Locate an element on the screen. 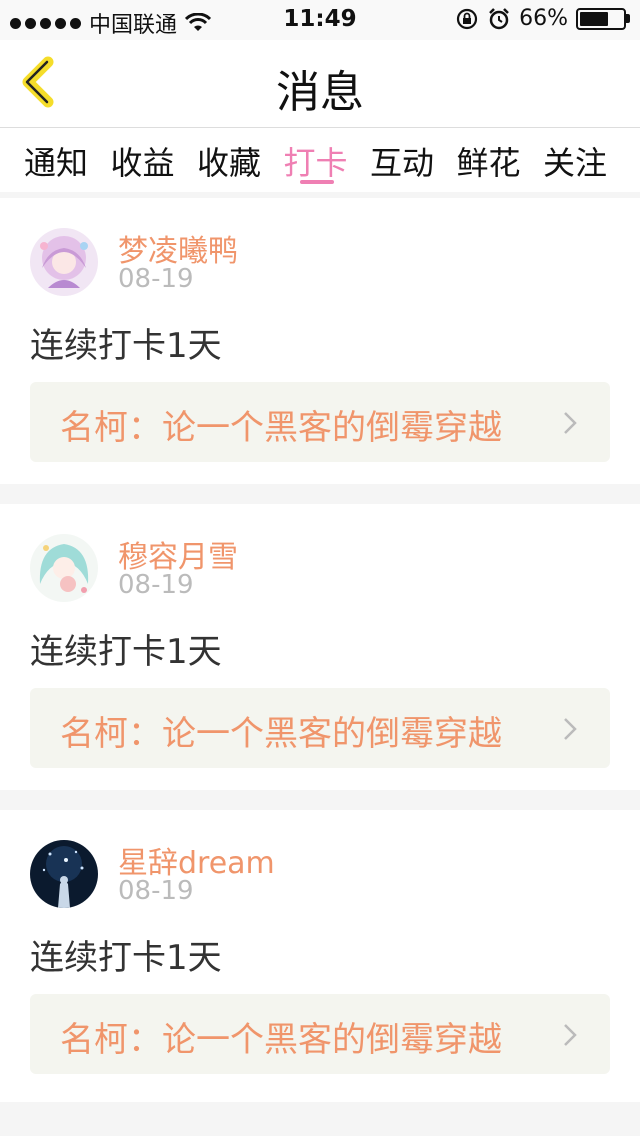 This screenshot has width=640, height=1136. anime-girl-teal-avatar is located at coordinates (64, 568).